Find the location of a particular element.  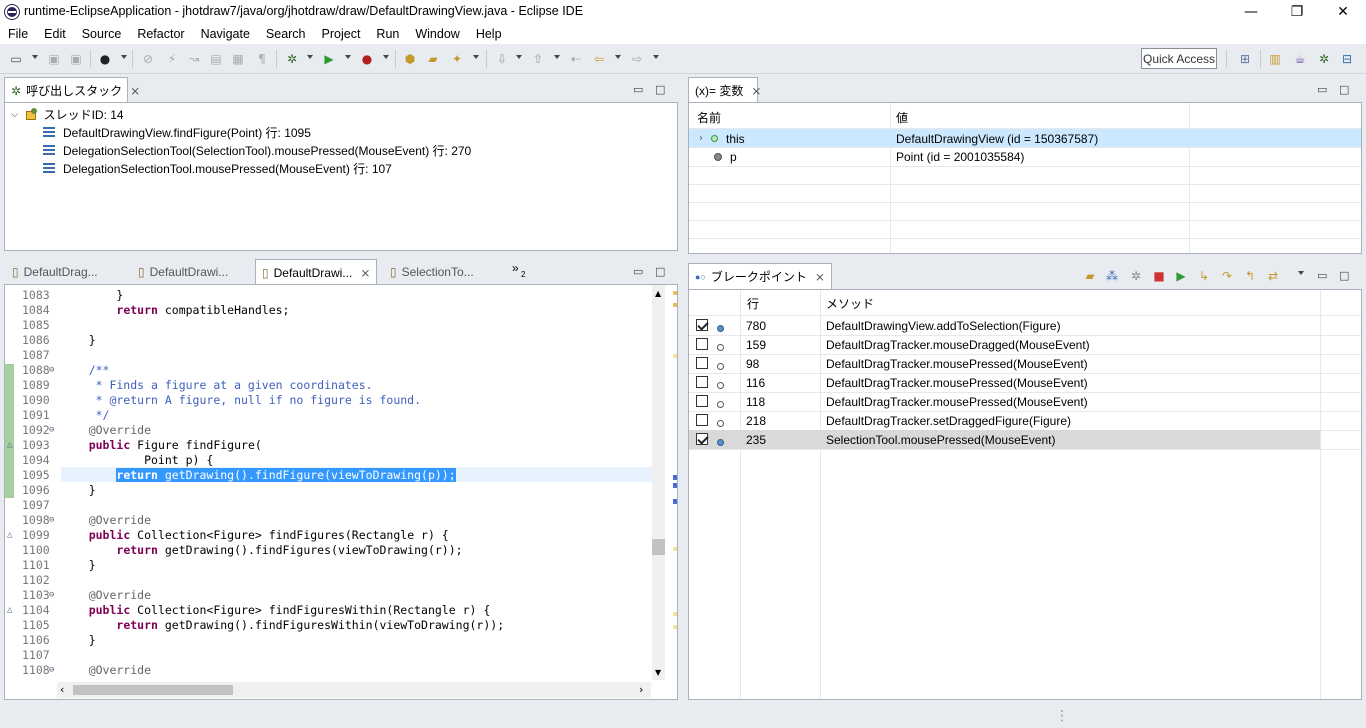

h-scrollbar-thumb is located at coordinates (153, 690).